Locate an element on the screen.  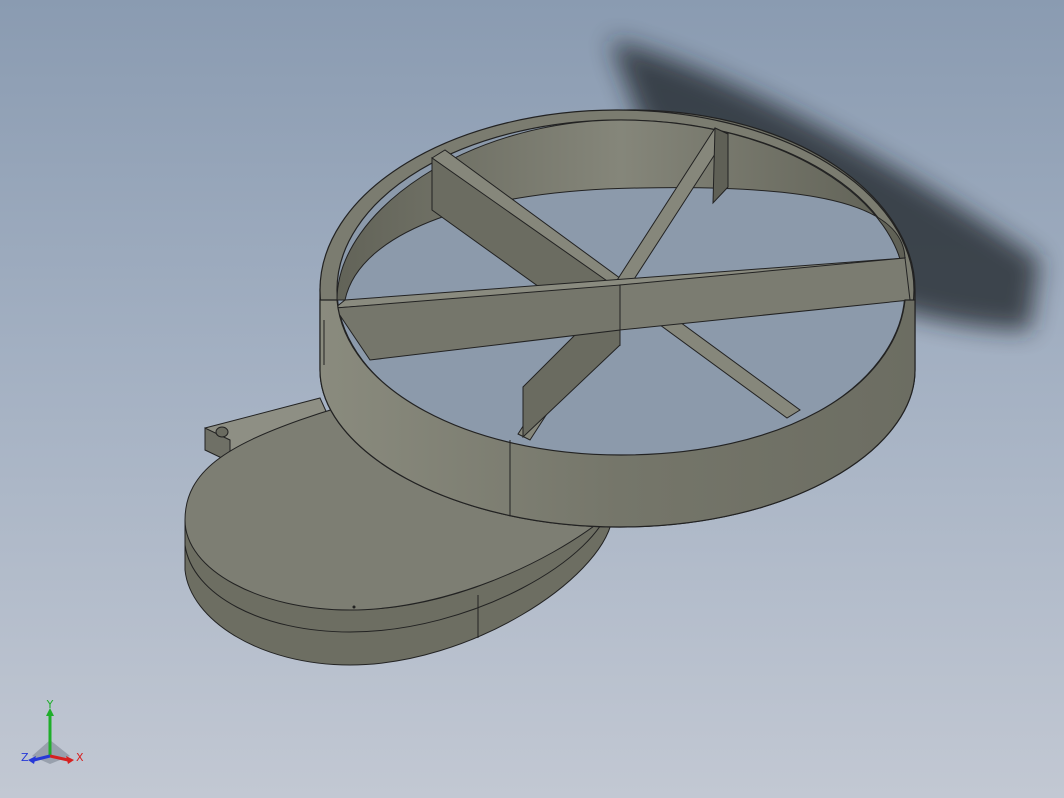
x-axis-label: X is located at coordinates (80, 757).